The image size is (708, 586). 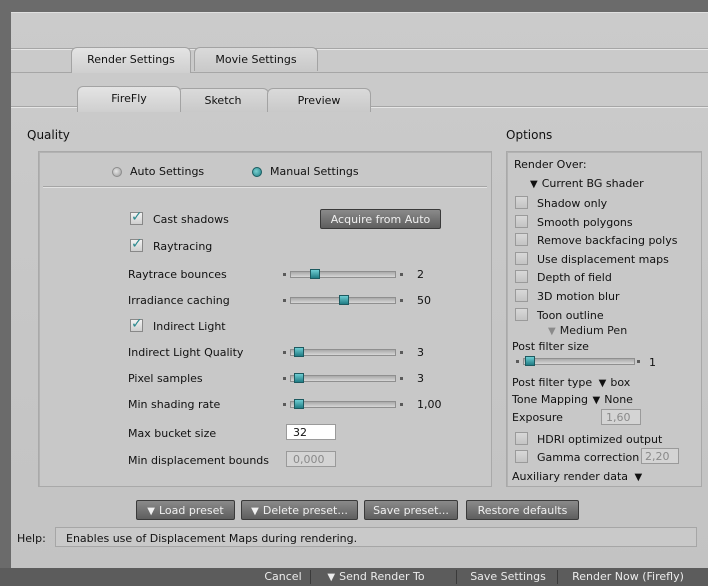 I want to click on option-label: Depth of field, so click(x=574, y=277).